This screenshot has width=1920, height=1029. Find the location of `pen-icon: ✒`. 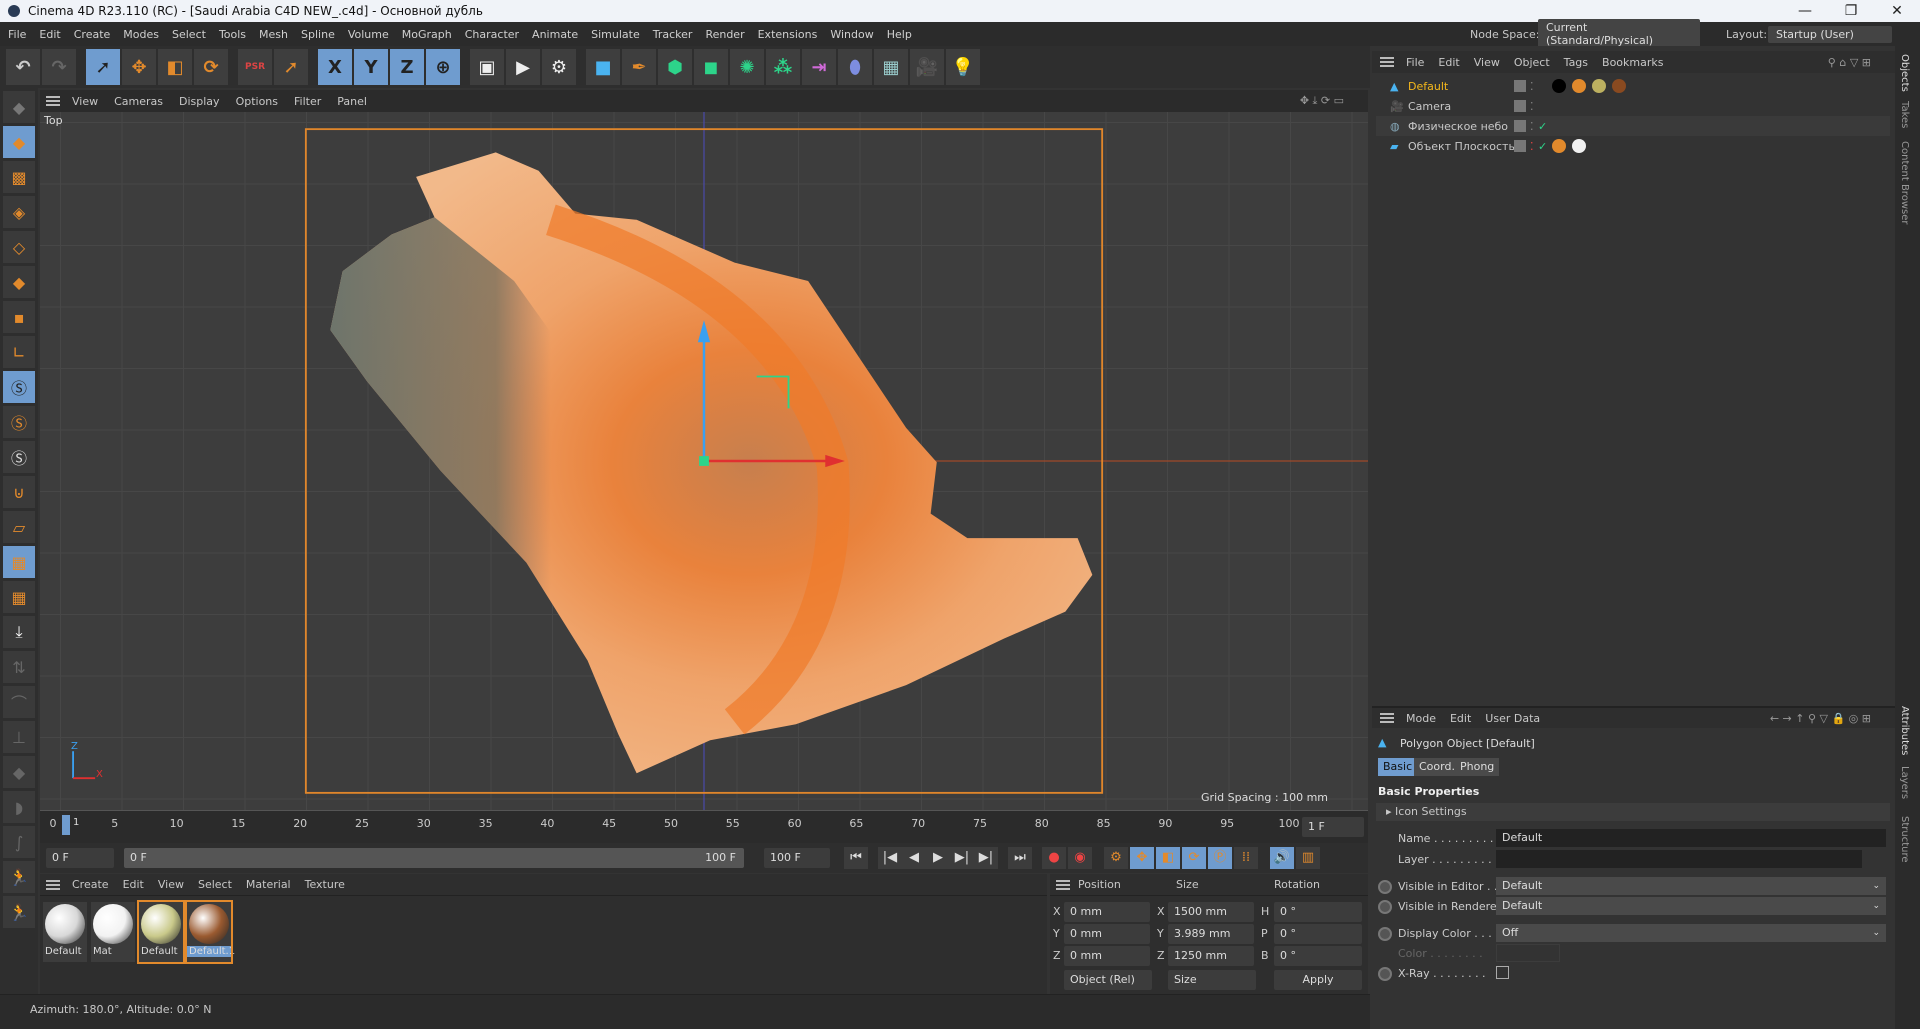

pen-icon: ✒ is located at coordinates (639, 67).